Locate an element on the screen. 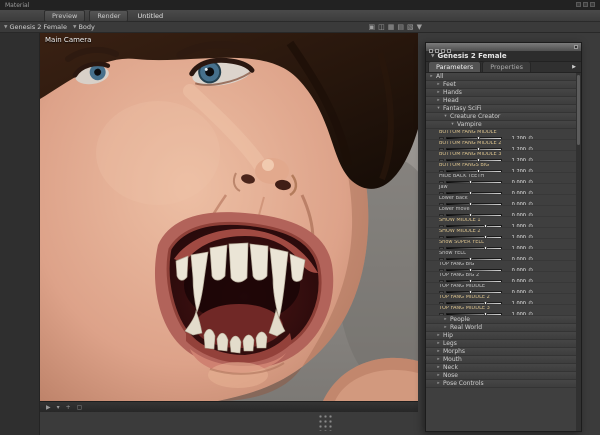 This screenshot has width=600, height=435. figure-selector: ▼ Genesis 2 Female is located at coordinates (35, 27).